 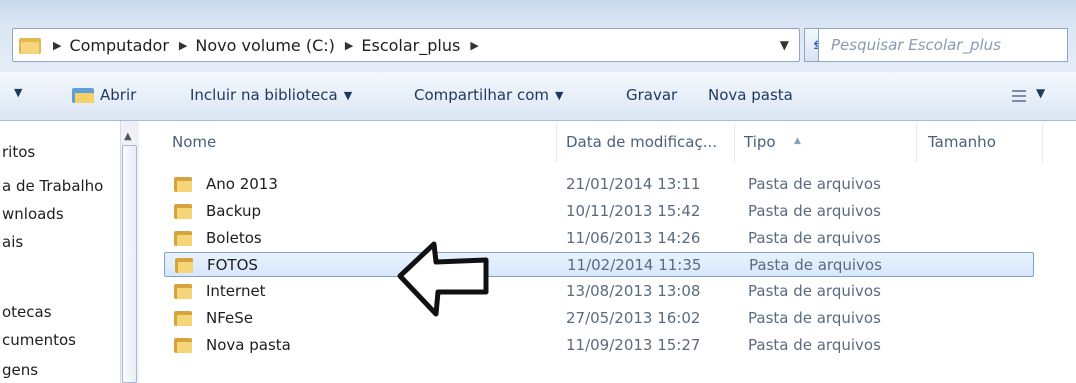 I want to click on burn-button: Gravar, so click(x=651, y=95).